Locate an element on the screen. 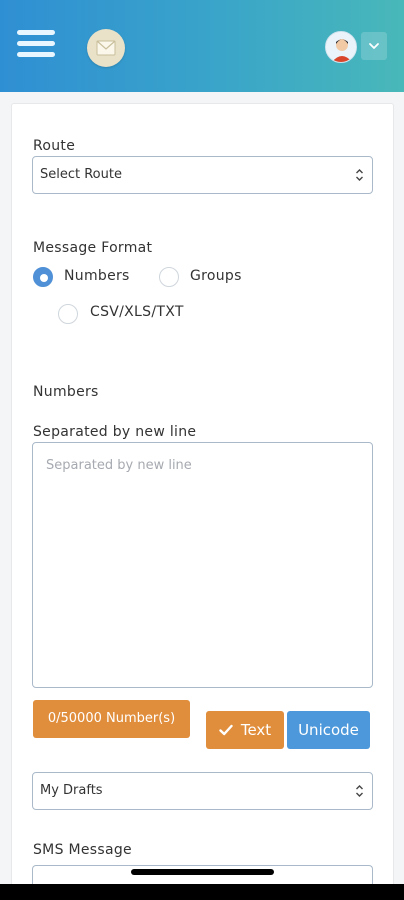 This screenshot has width=404, height=900. check-icon is located at coordinates (226, 730).